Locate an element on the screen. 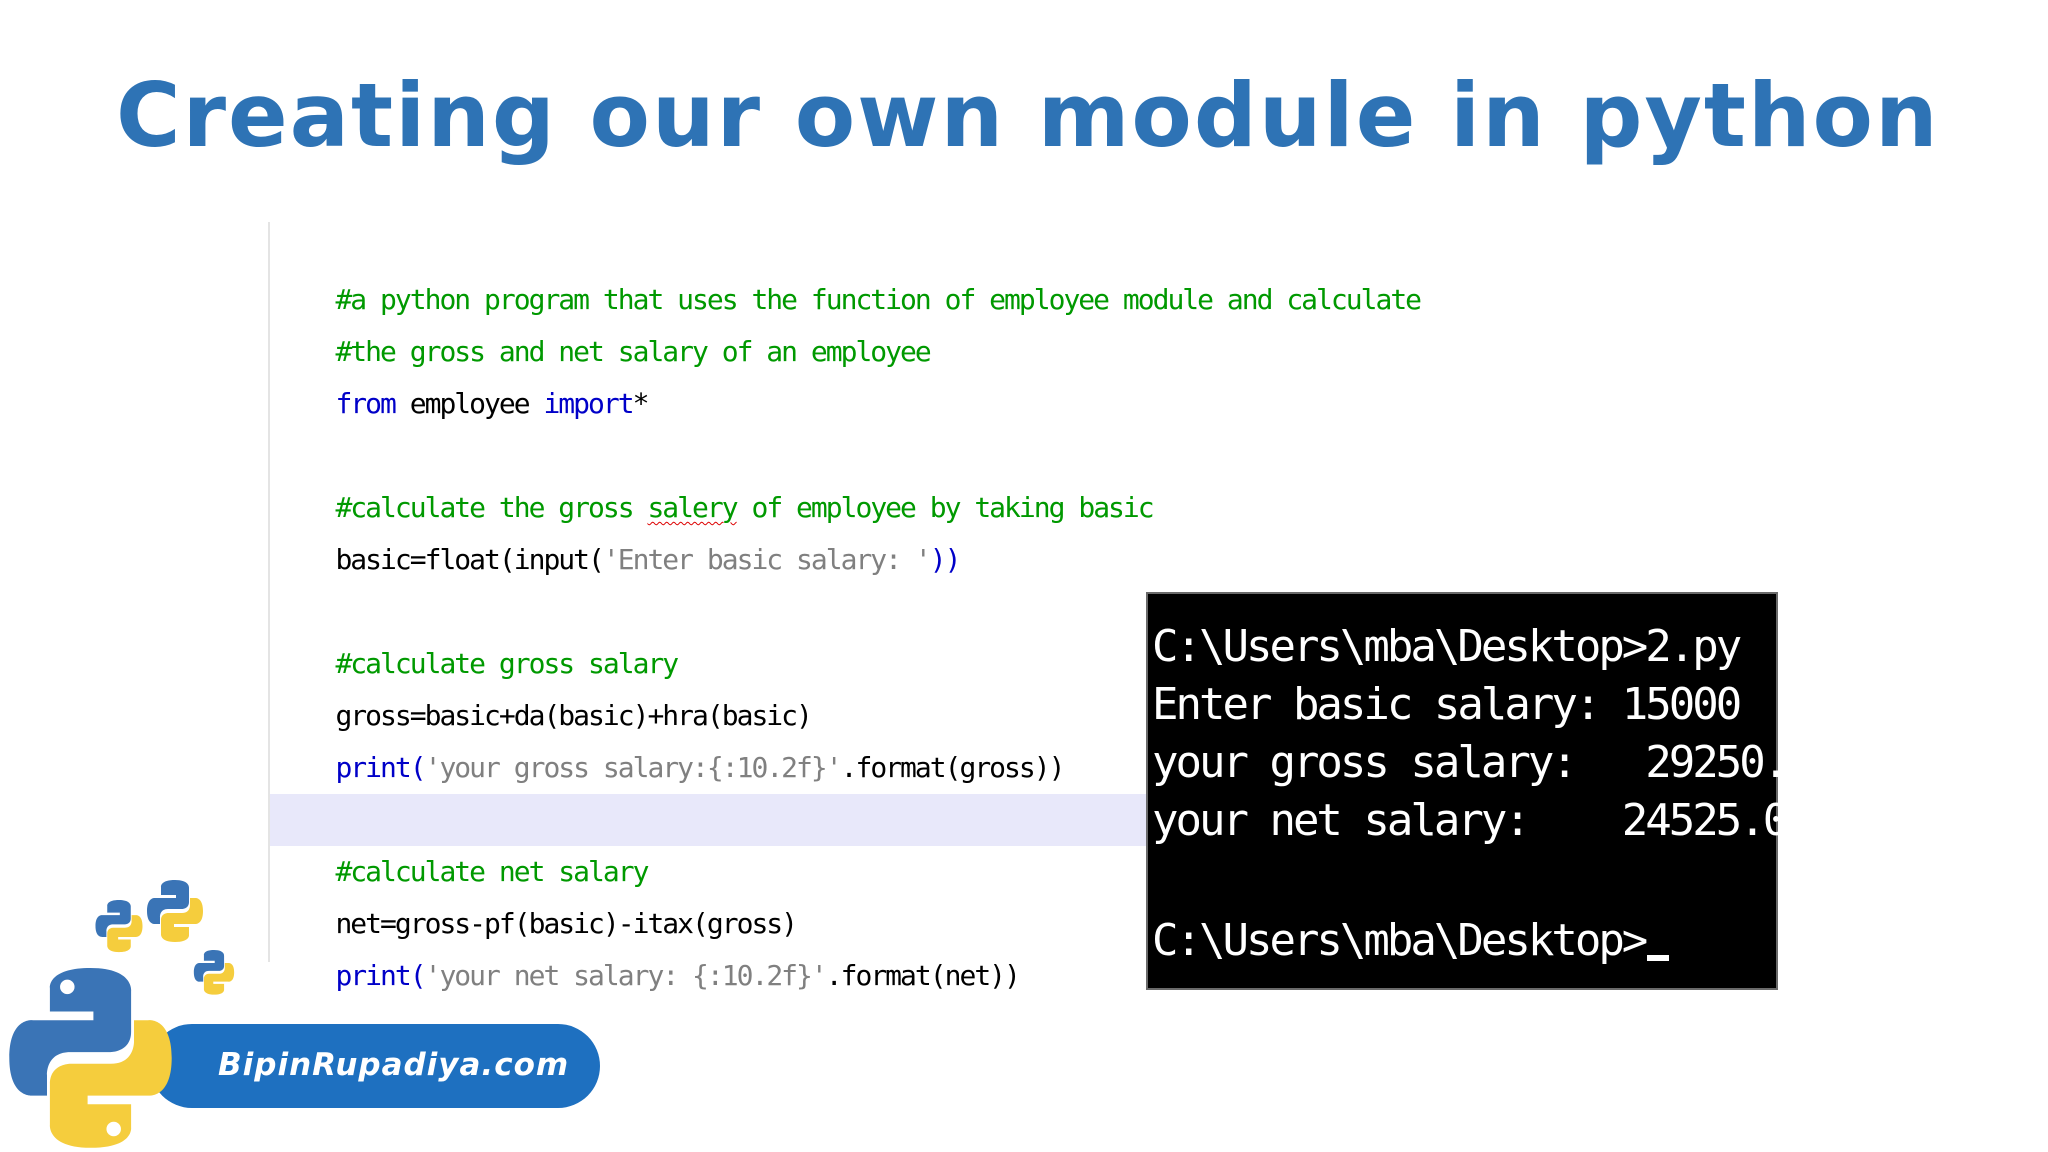 The width and height of the screenshot is (2048, 1152). keyword-import: import is located at coordinates (588, 403).